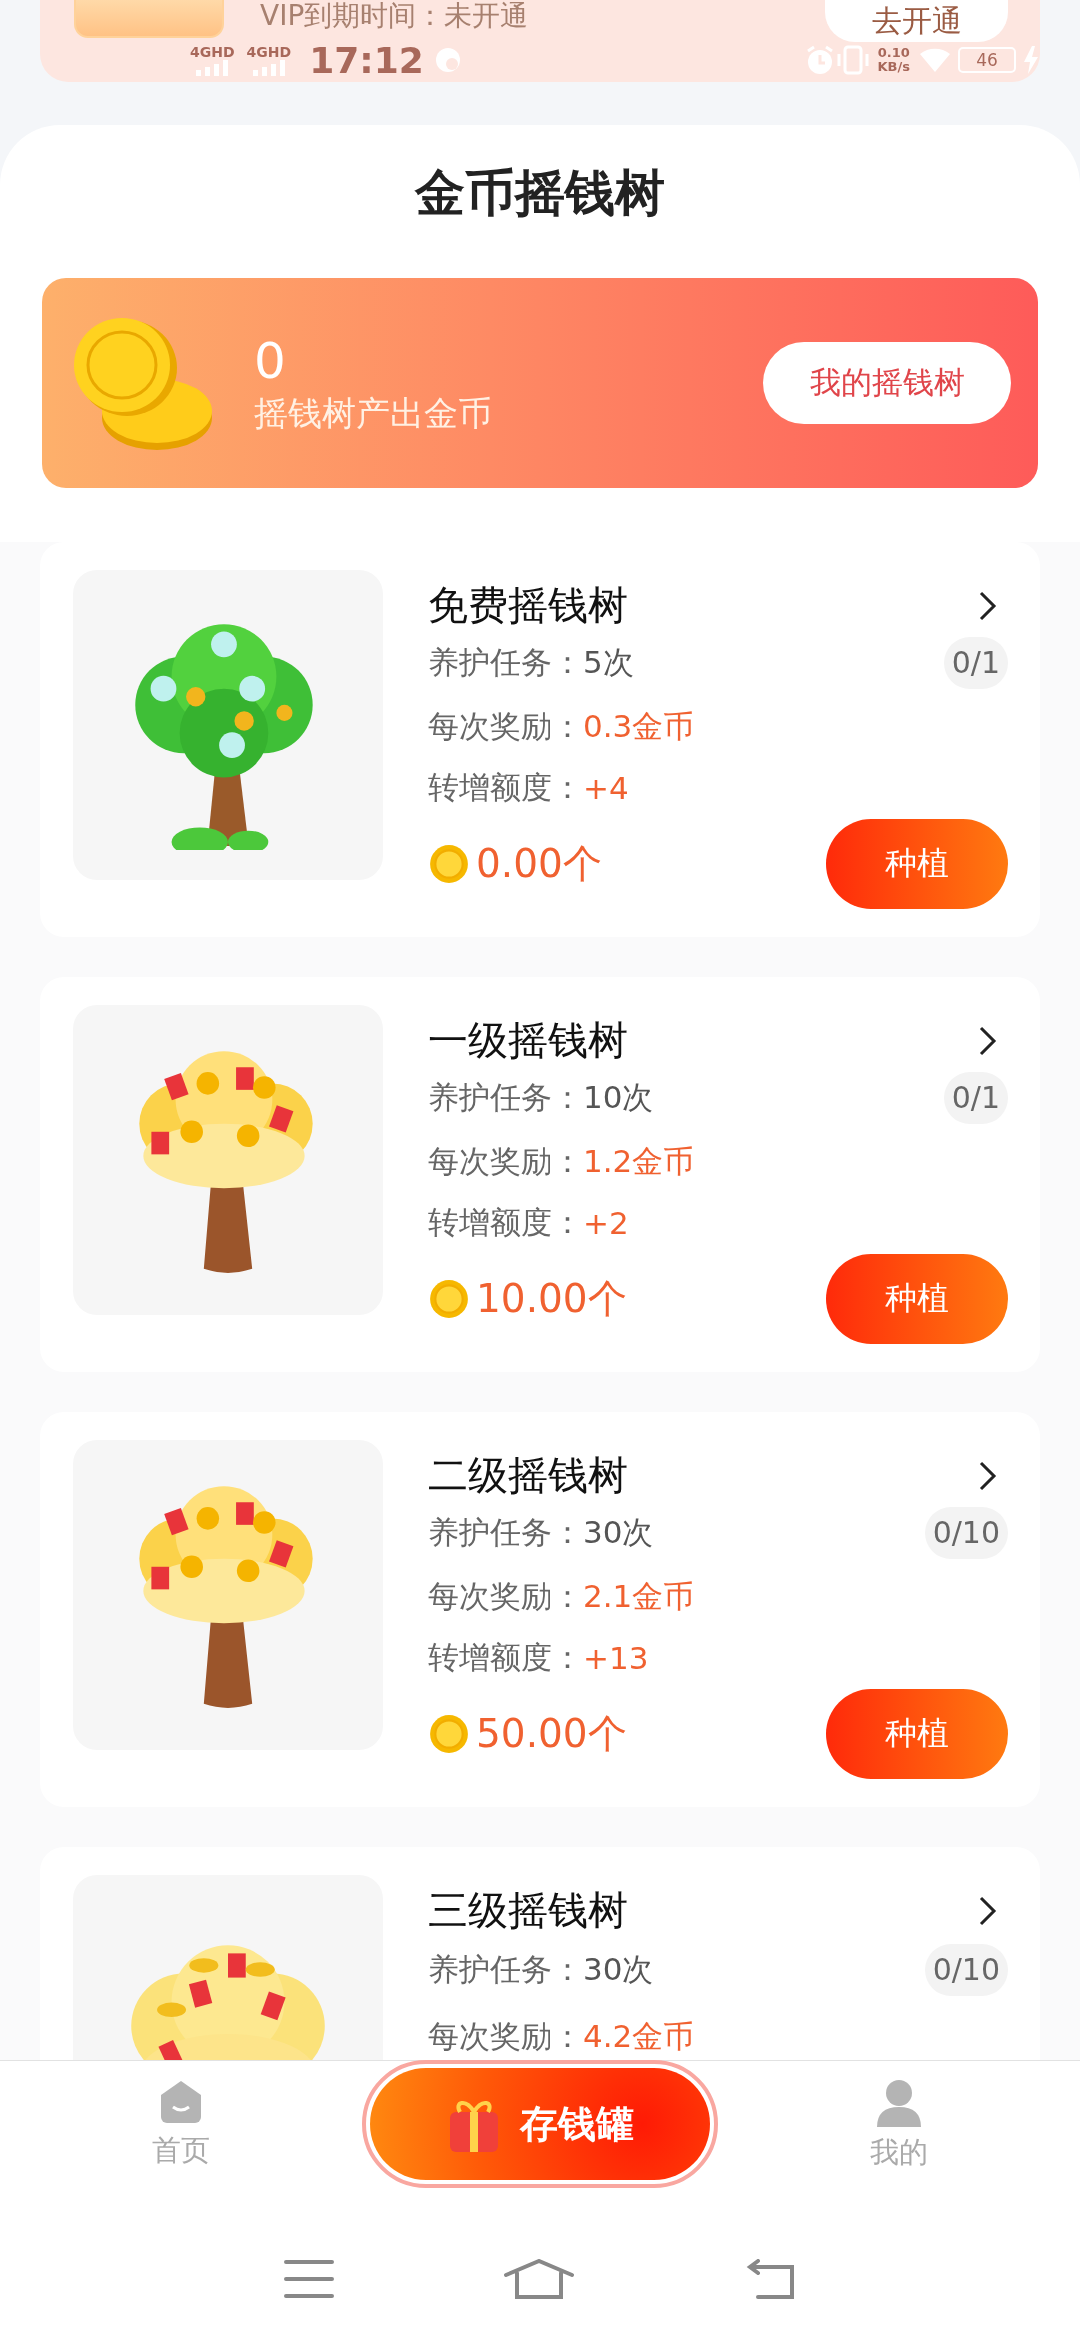 The height and width of the screenshot is (2340, 1080). I want to click on reward-value: 4.2金币, so click(639, 2036).